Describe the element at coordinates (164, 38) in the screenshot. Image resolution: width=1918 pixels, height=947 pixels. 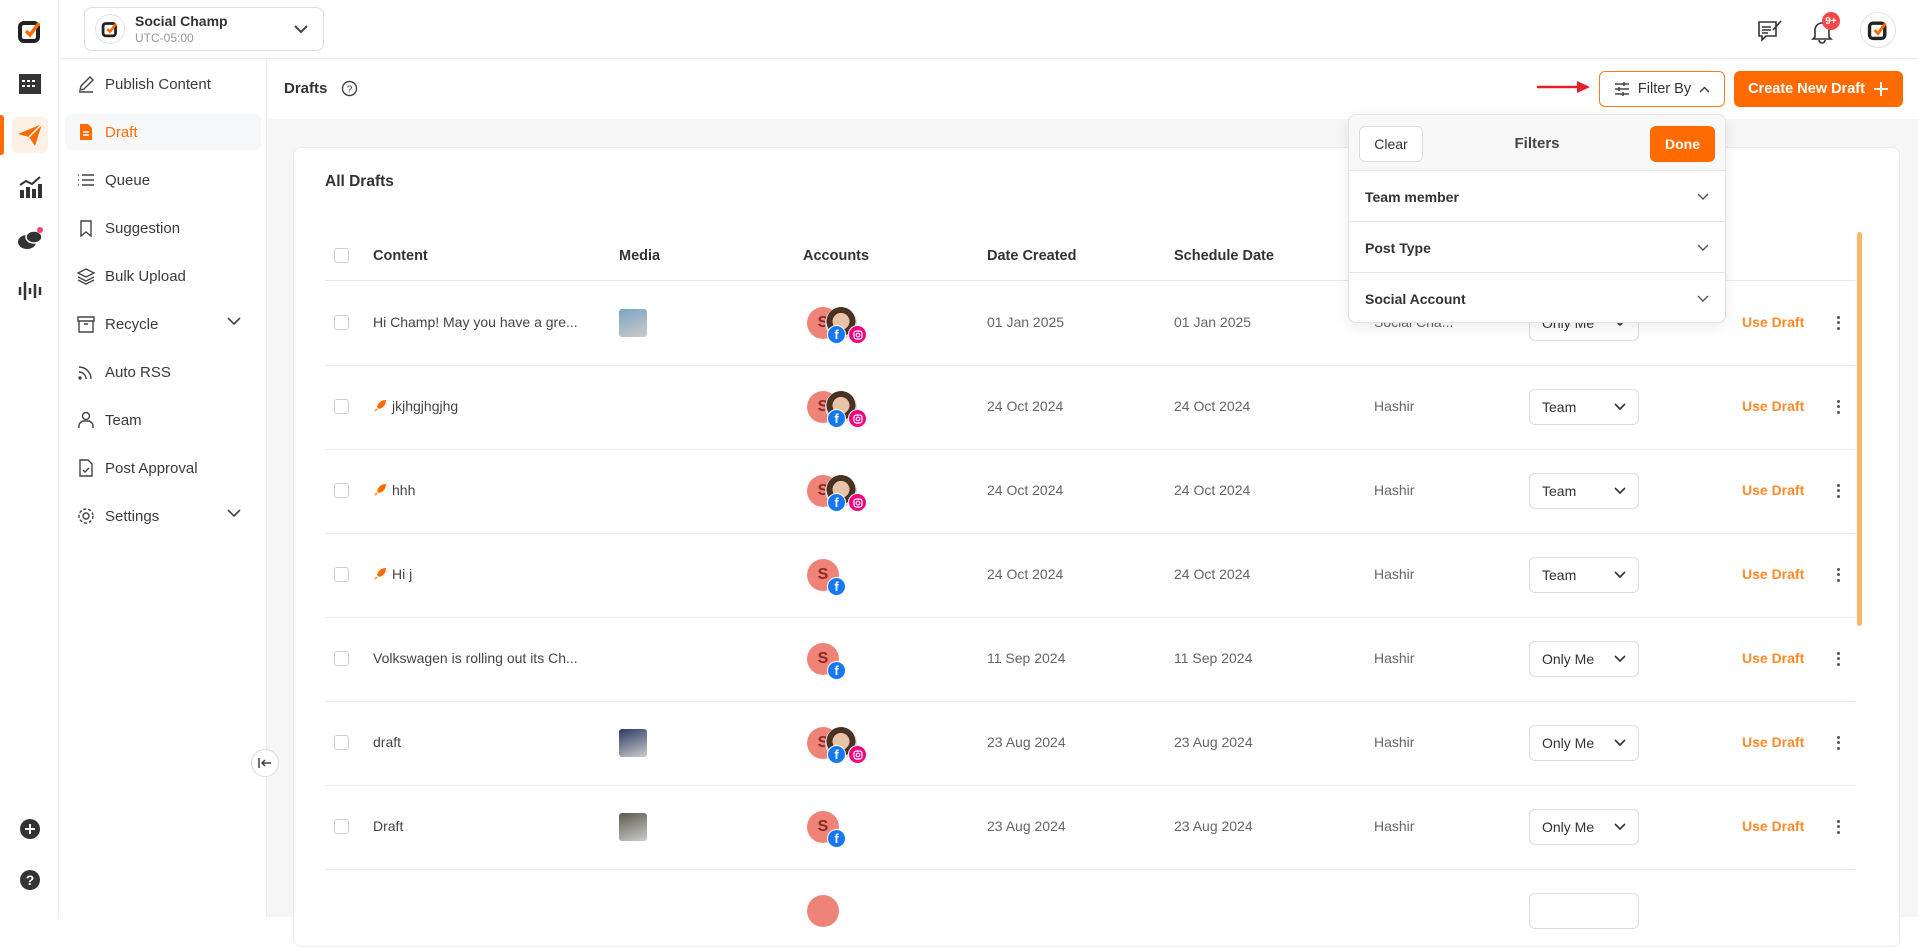
I see `account-timezone: UTC-05:00` at that location.